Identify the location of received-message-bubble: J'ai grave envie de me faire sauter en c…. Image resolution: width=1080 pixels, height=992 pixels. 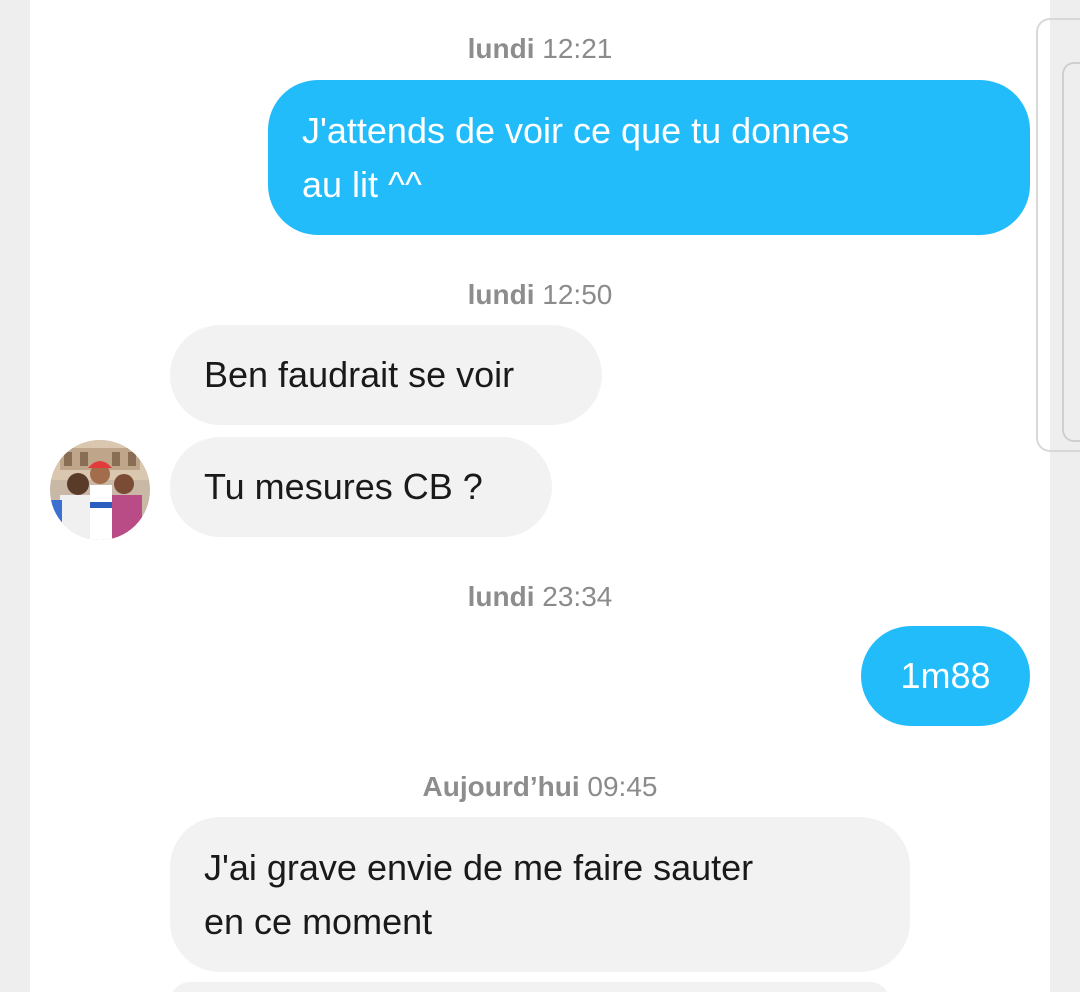
(540, 894).